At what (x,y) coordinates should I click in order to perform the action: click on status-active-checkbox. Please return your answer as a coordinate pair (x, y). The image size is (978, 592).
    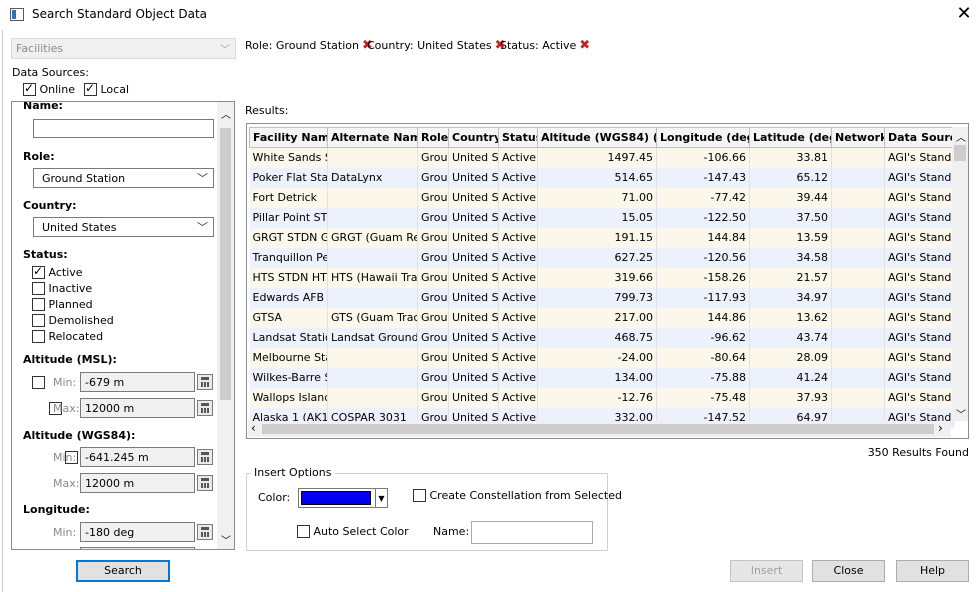
    Looking at the image, I should click on (38, 271).